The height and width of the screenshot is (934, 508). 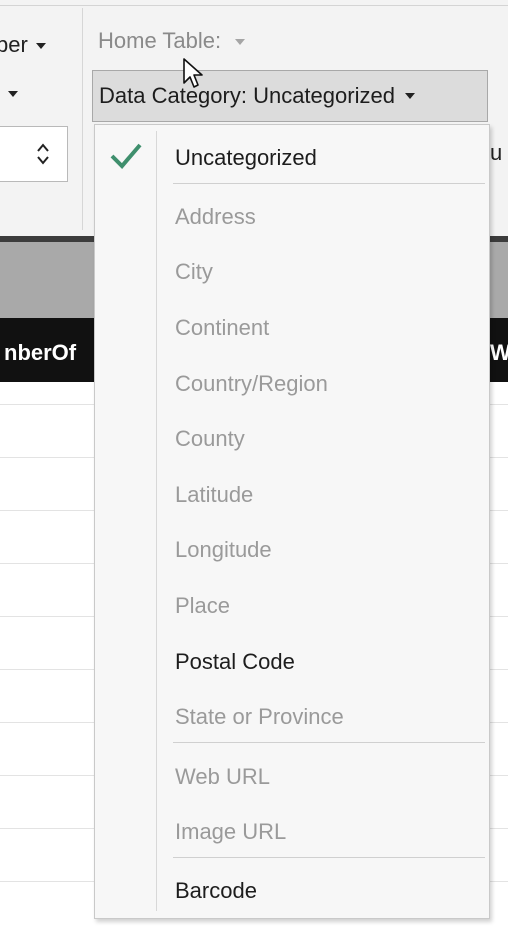 What do you see at coordinates (222, 327) in the screenshot?
I see `menu-item-continent: Continent` at bounding box center [222, 327].